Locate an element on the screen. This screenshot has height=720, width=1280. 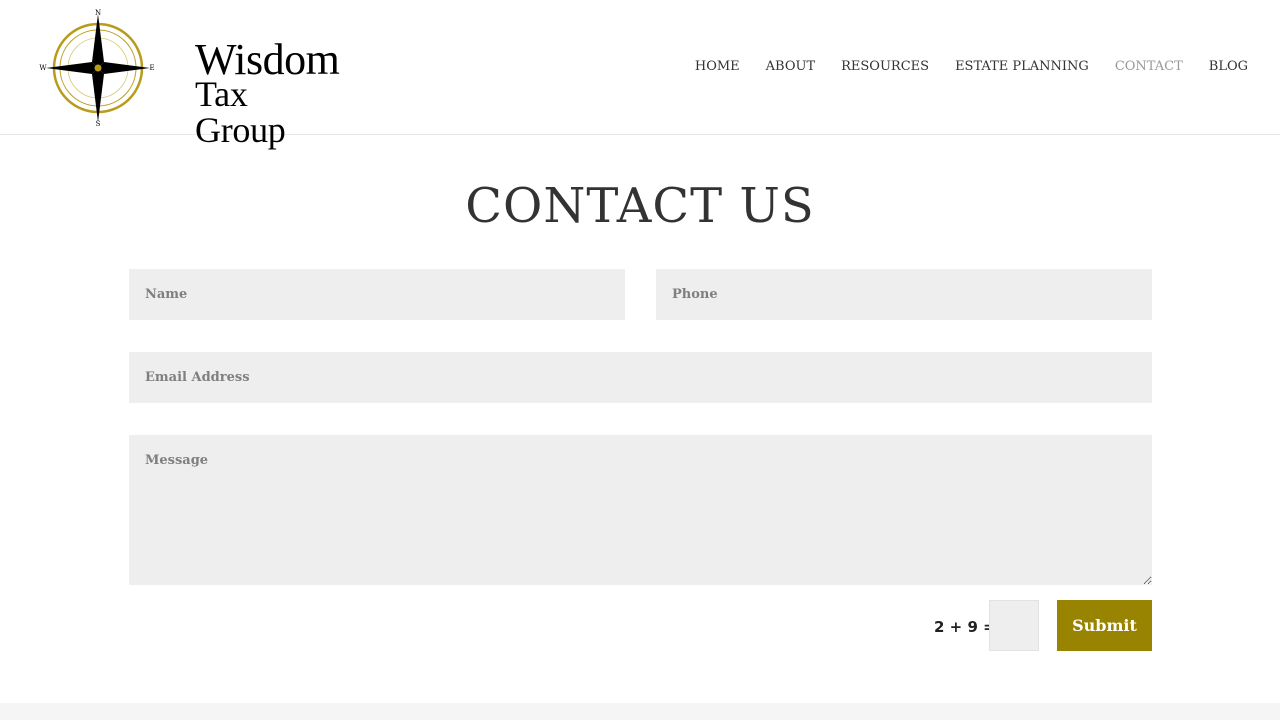
compass-e: E is located at coordinates (151, 68).